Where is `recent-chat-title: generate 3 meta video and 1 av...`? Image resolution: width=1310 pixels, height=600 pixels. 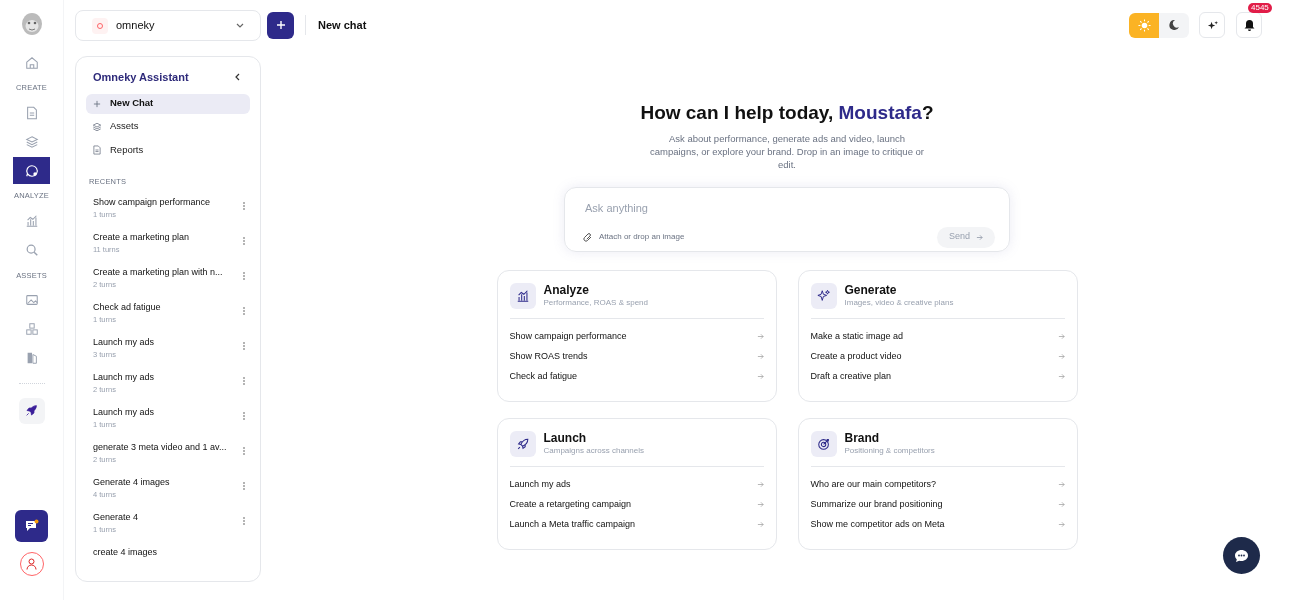 recent-chat-title: generate 3 meta video and 1 av... is located at coordinates (160, 447).